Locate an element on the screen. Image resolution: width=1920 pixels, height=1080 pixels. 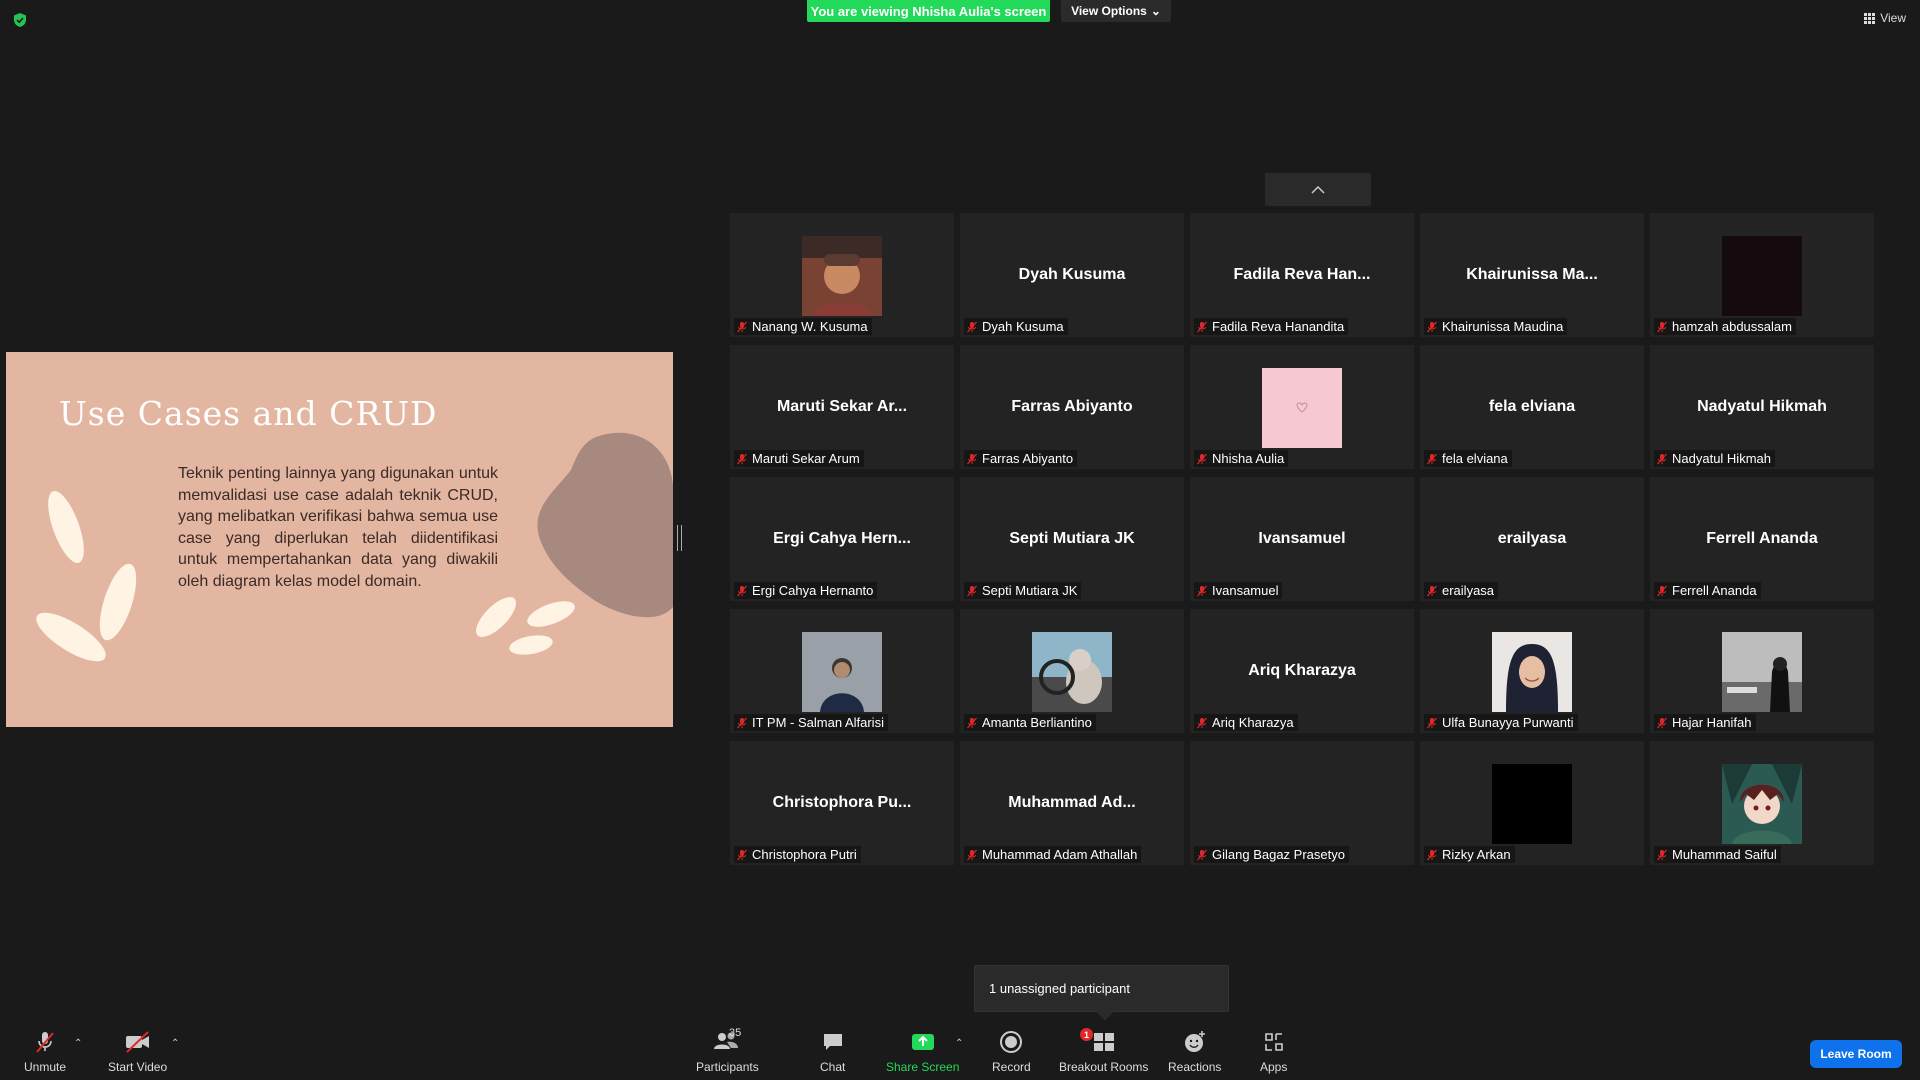
participant-display-name: Ariq Kharazya is located at coordinates (1302, 670).